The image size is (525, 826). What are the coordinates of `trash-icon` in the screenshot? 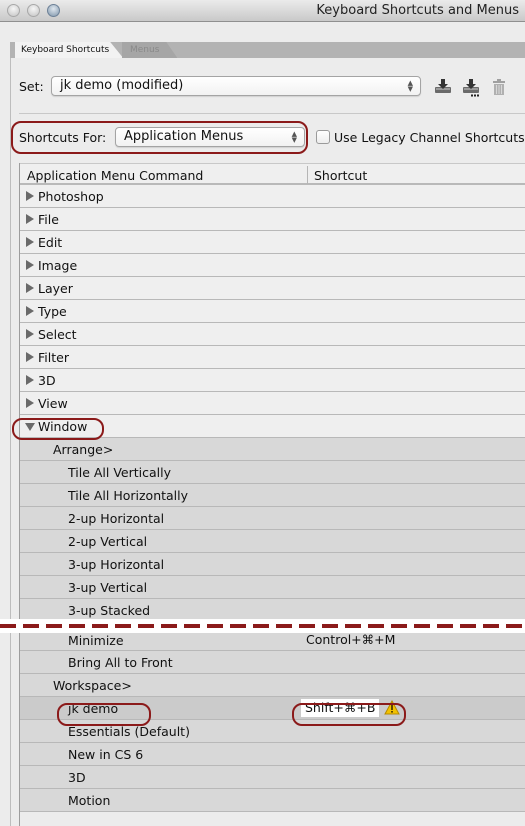 It's located at (499, 87).